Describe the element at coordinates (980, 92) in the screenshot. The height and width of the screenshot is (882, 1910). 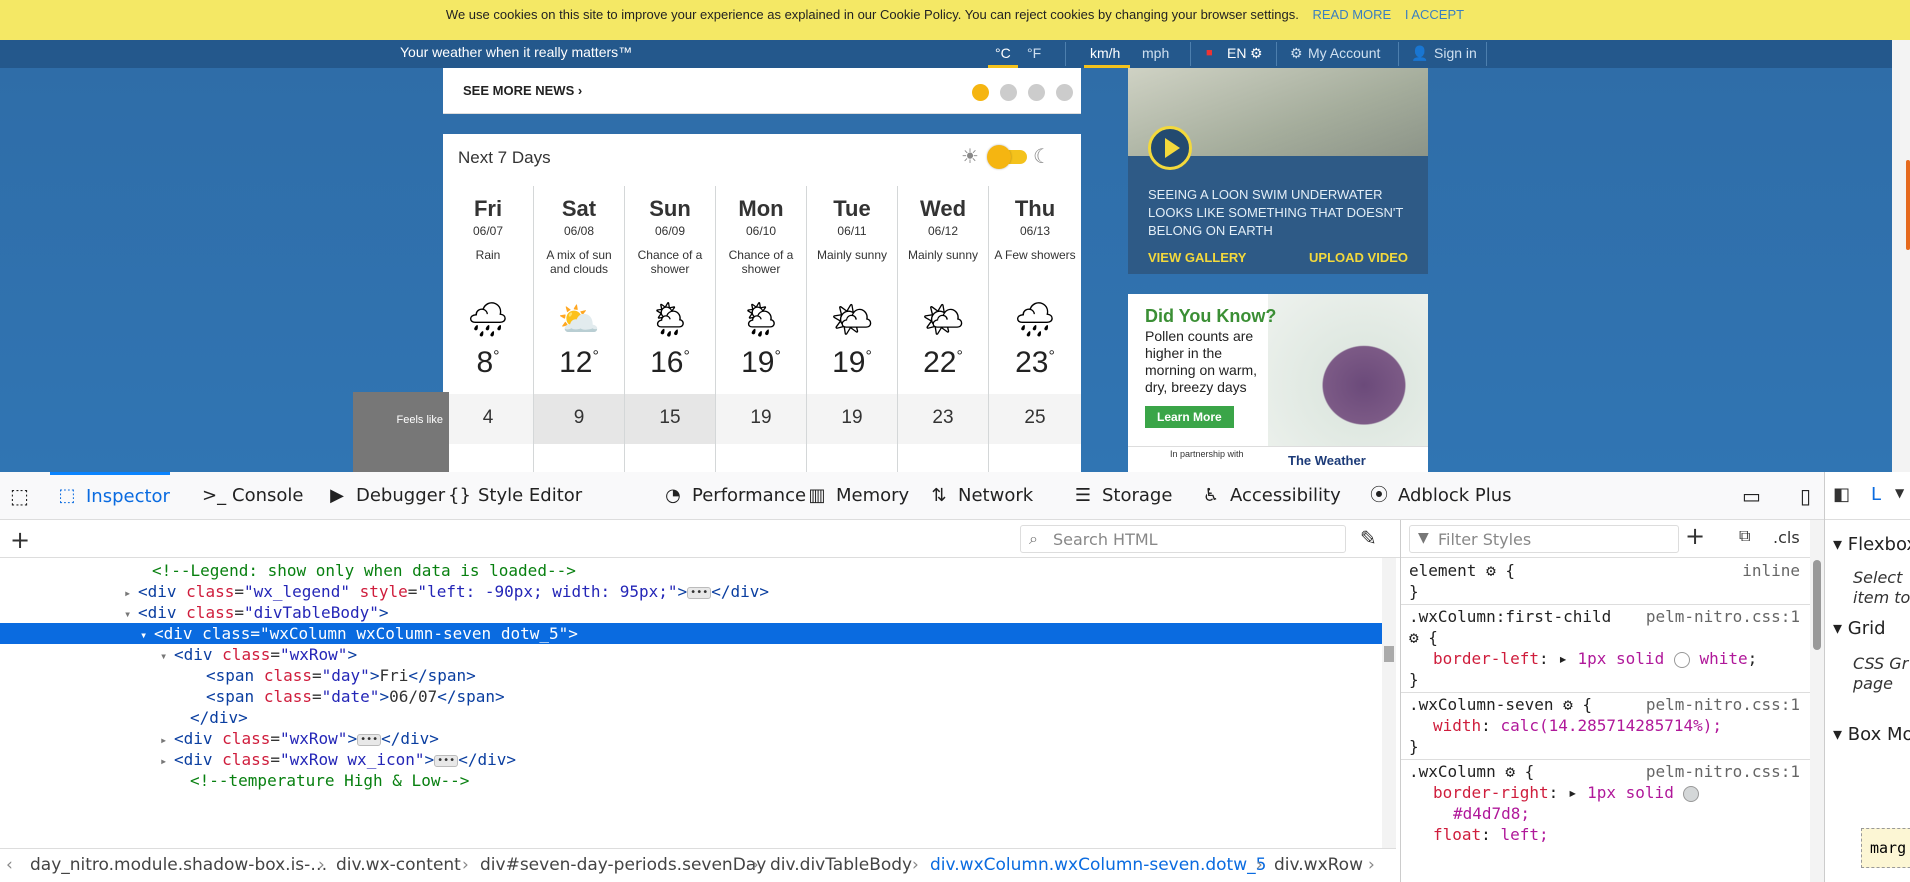
I see `carousel-dot-active` at that location.